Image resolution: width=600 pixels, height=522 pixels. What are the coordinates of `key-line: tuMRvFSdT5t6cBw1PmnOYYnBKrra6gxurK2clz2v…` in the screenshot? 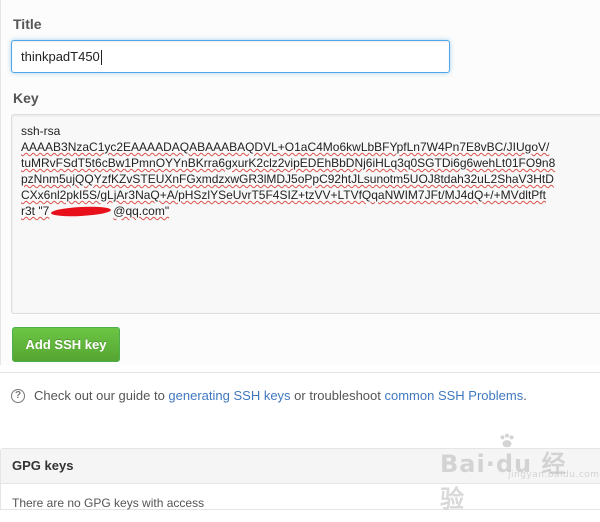 It's located at (288, 163).